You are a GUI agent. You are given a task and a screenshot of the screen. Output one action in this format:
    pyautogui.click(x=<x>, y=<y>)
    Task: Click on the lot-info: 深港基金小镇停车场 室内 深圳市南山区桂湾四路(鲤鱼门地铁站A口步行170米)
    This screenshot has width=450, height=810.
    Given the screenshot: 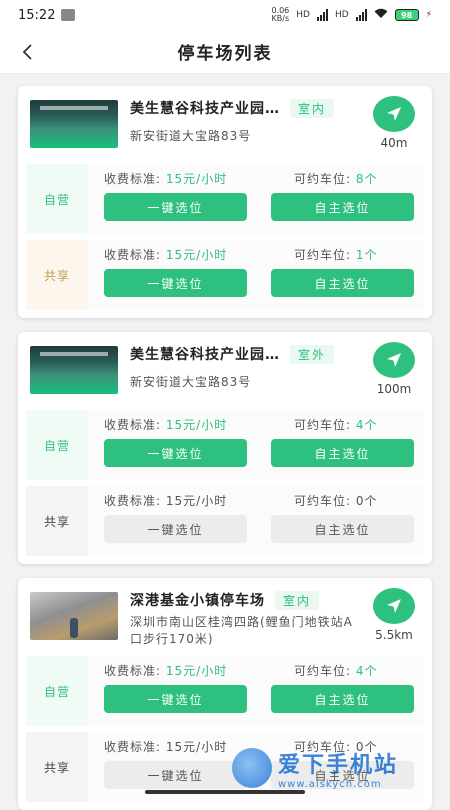 What is the action you would take?
    pyautogui.click(x=241, y=618)
    